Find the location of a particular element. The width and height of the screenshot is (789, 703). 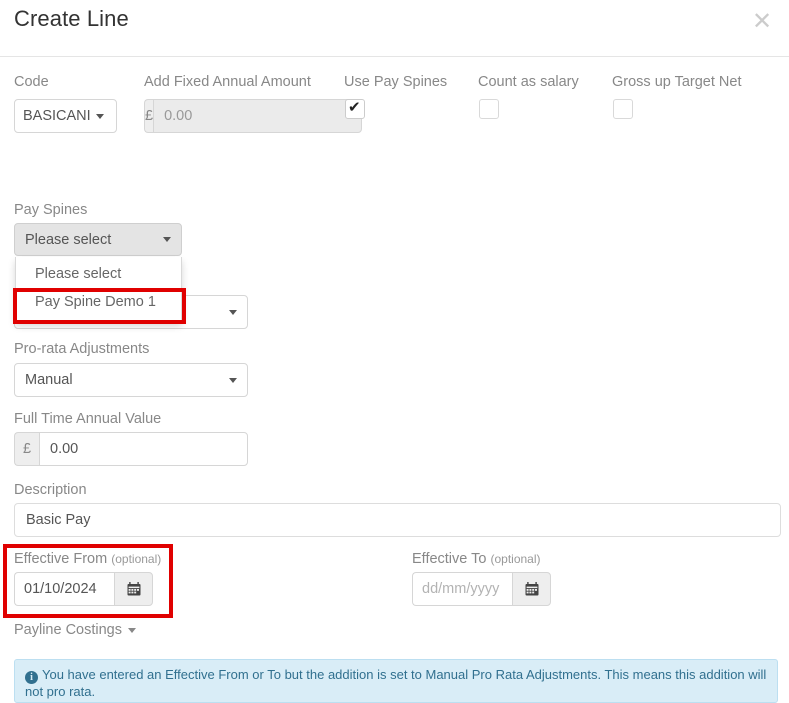

effective-from-input is located at coordinates (64, 589).